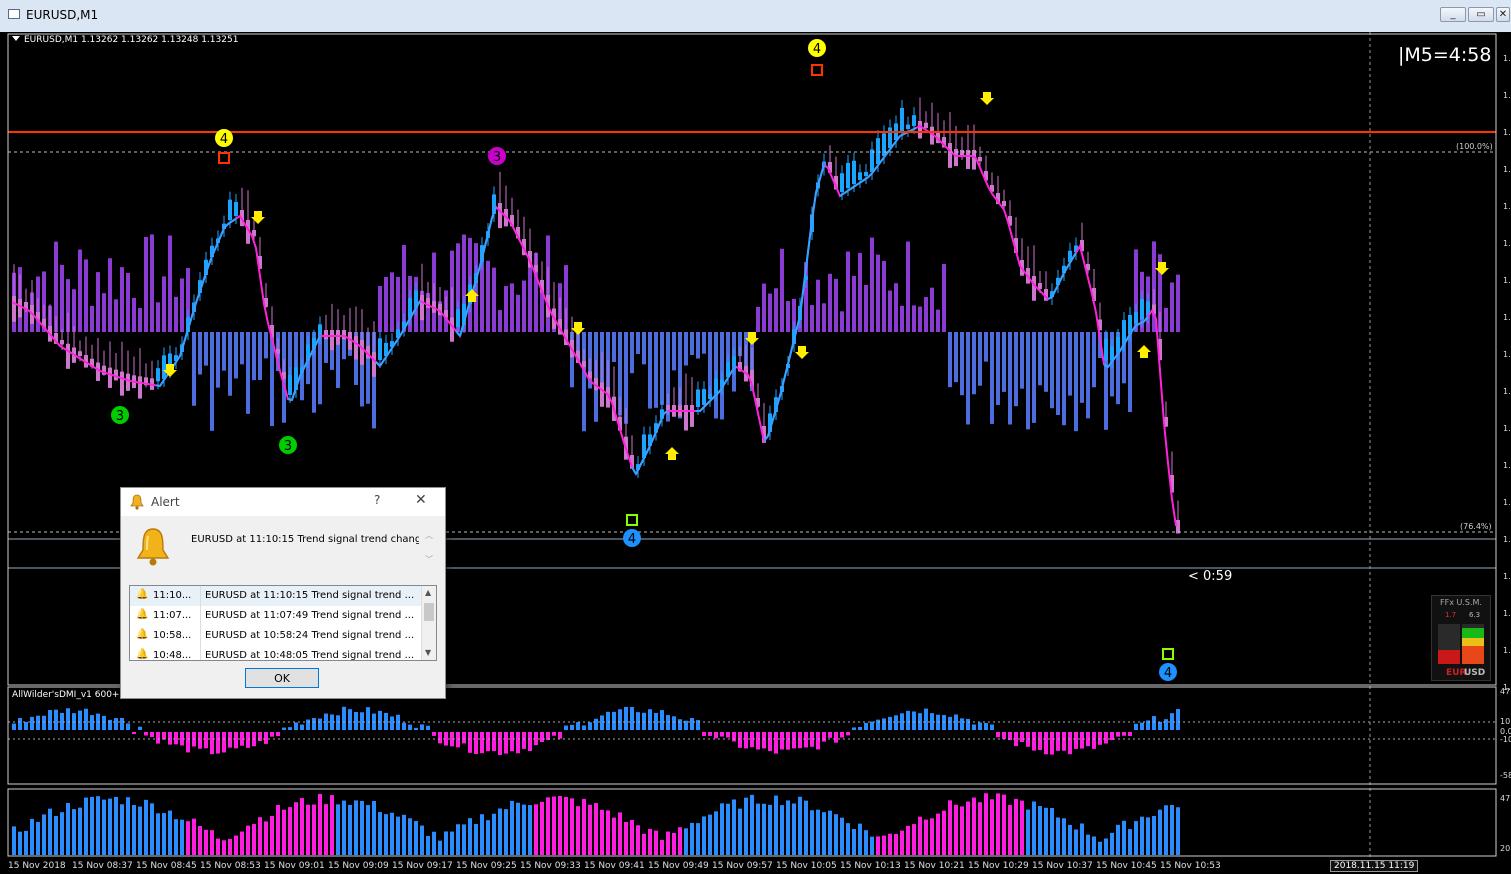 The image size is (1511, 874). What do you see at coordinates (1190, 866) in the screenshot?
I see `time-tick: 15 Nov 10:53` at bounding box center [1190, 866].